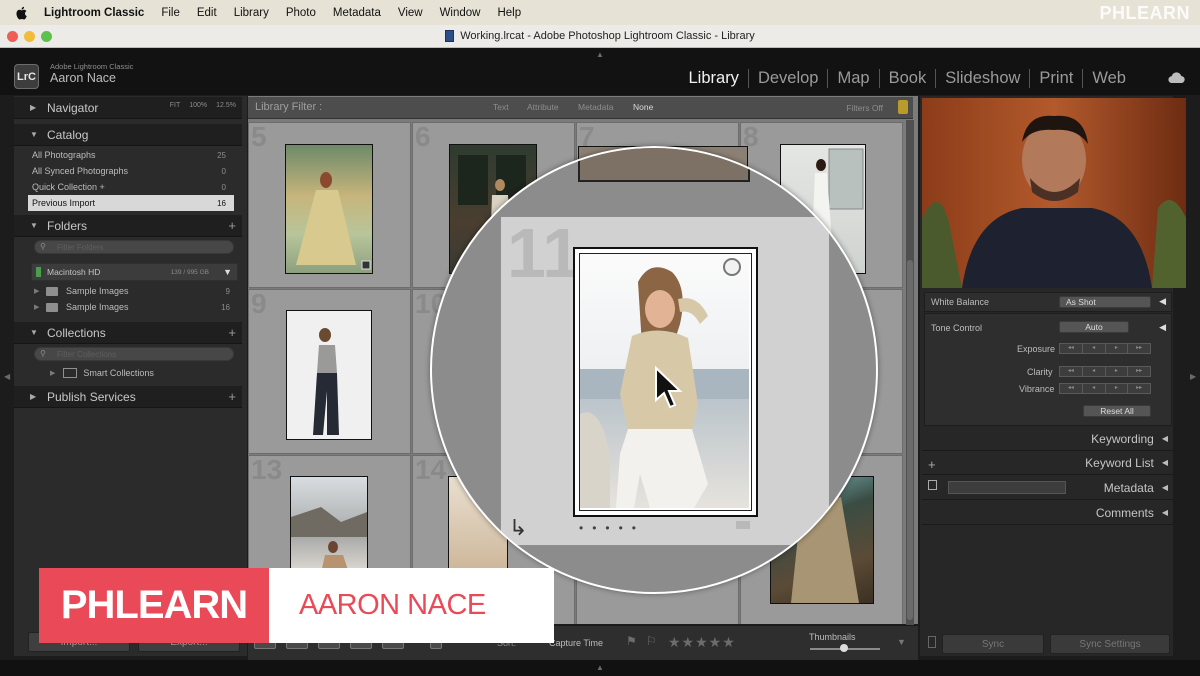 Image resolution: width=1200 pixels, height=676 pixels. I want to click on minimize-window-button, so click(29, 36).